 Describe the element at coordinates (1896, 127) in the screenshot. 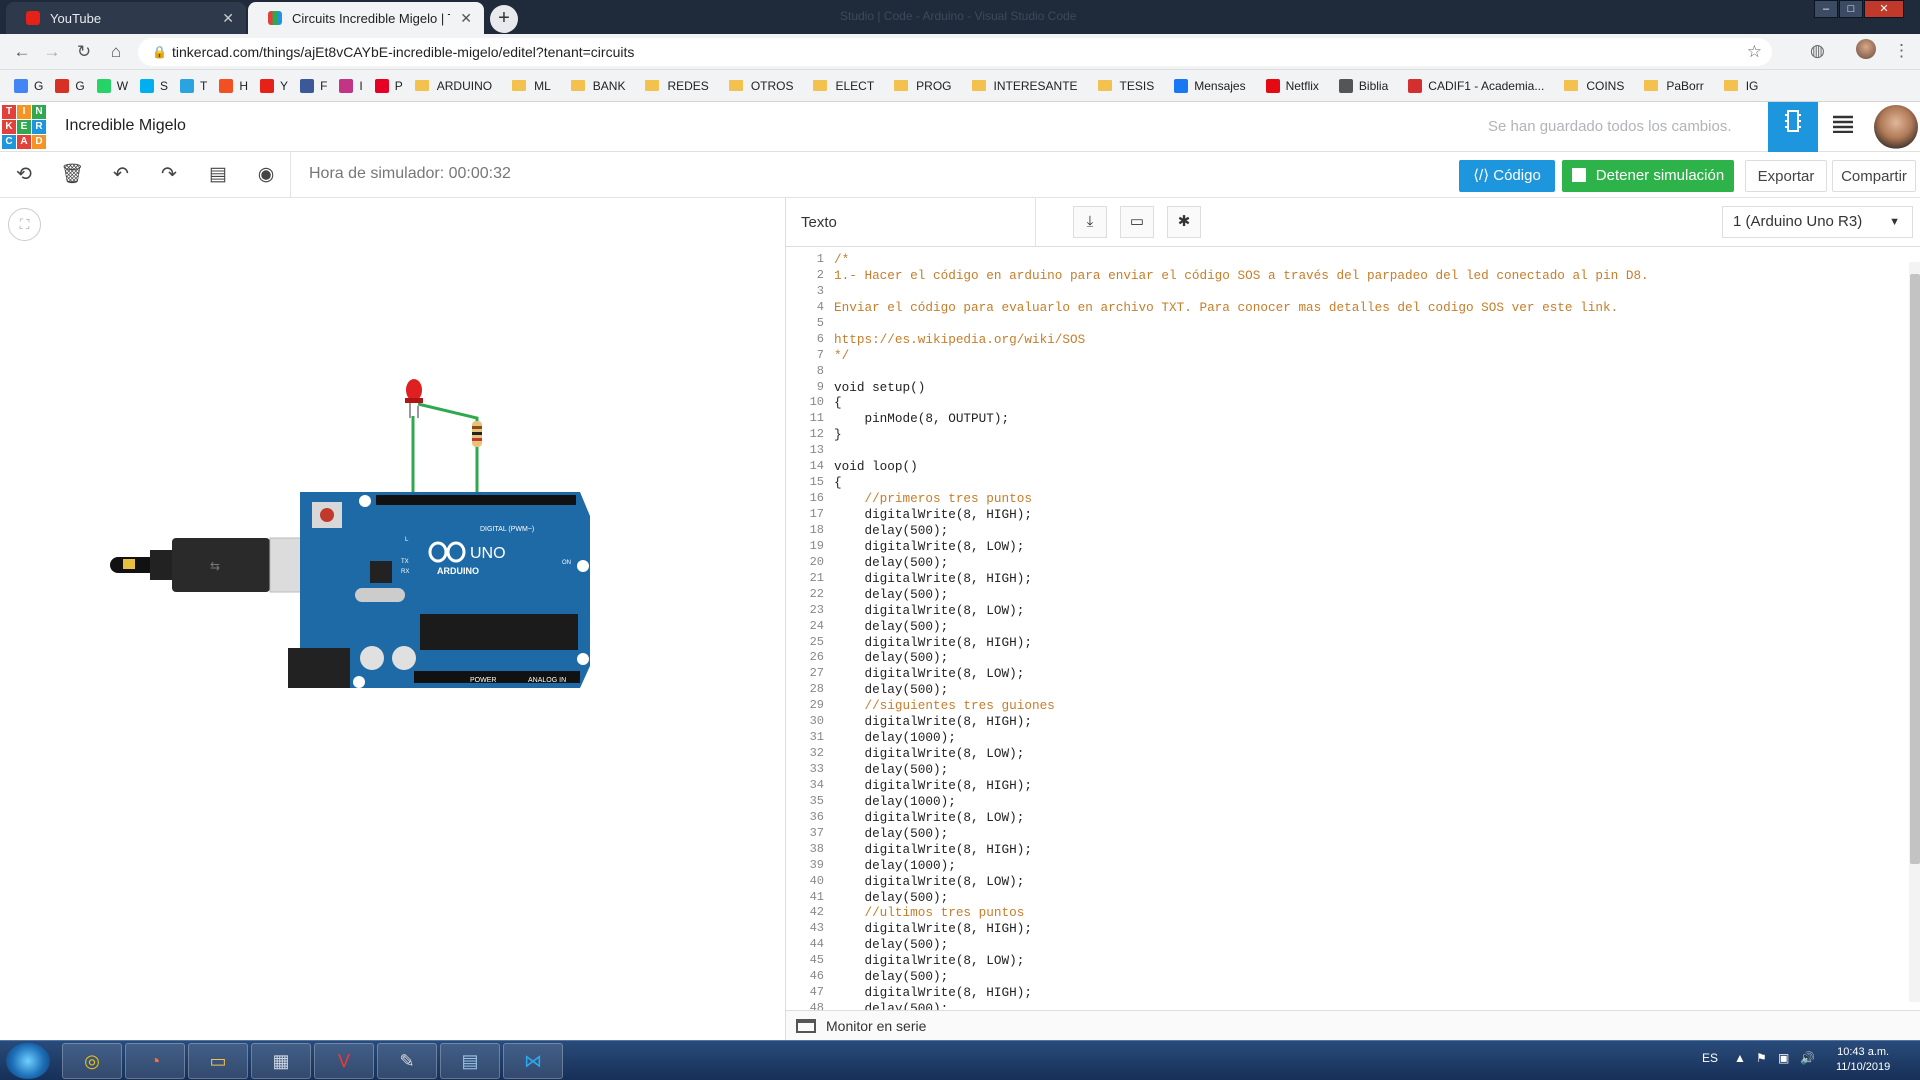

I see `user-avatar` at that location.